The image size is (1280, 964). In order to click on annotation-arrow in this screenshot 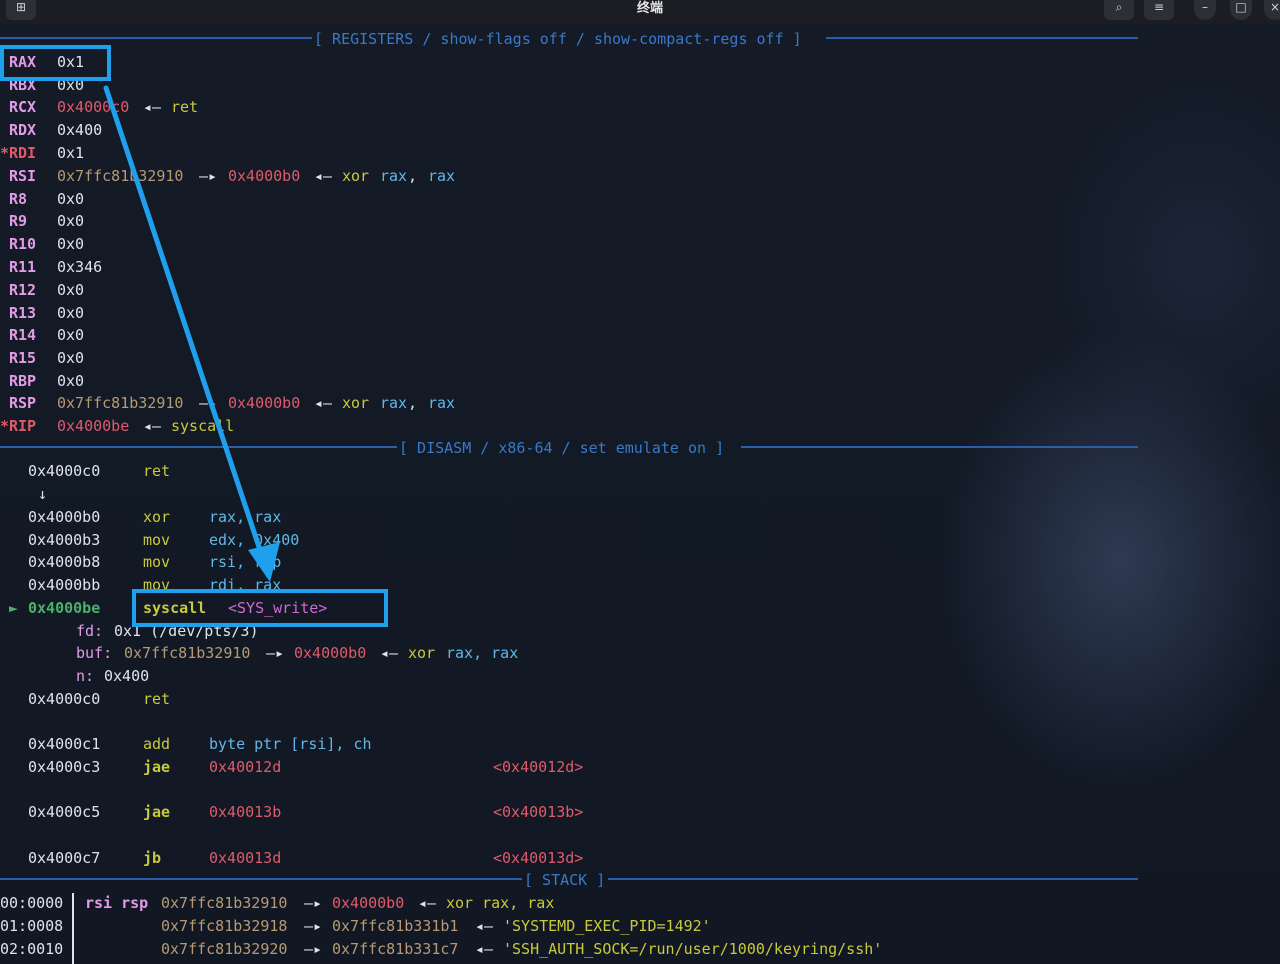, I will do `click(191, 333)`.